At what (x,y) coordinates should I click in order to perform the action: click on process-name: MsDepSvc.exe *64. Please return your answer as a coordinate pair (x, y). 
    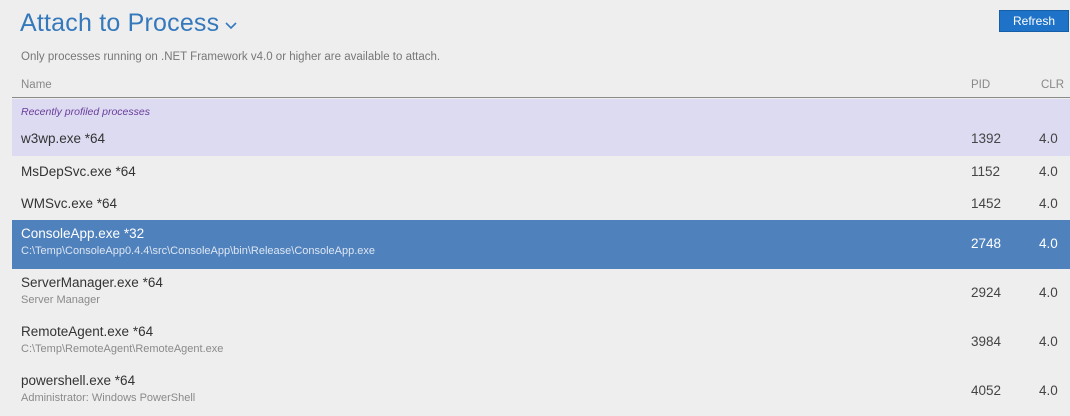
    Looking at the image, I should click on (78, 171).